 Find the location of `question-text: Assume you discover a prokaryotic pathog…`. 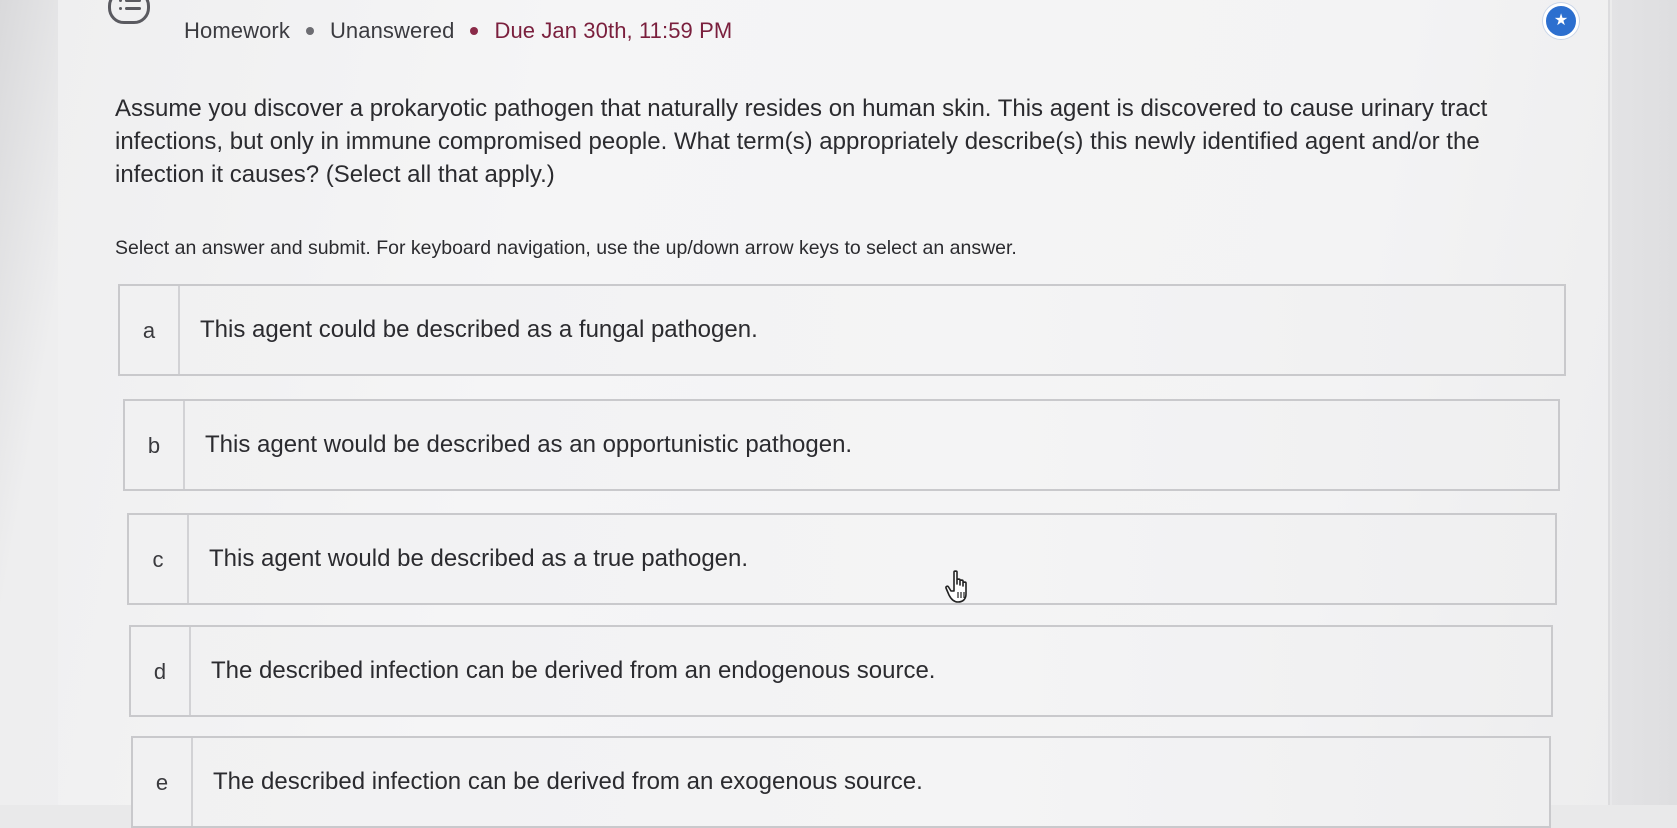

question-text: Assume you discover a prokaryotic pathog… is located at coordinates (801, 141).